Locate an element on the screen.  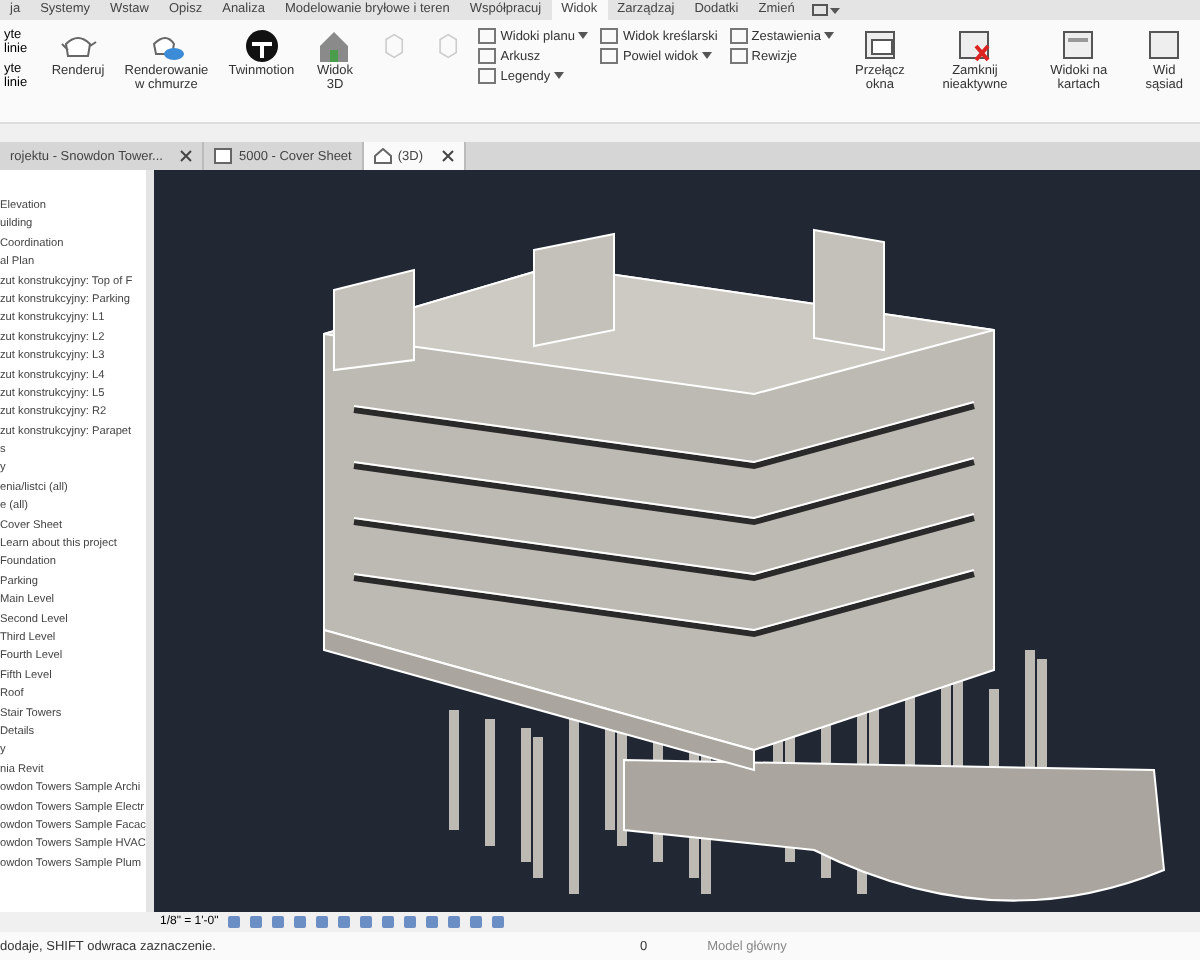
dropdown-icon is located at coordinates (826, 10).